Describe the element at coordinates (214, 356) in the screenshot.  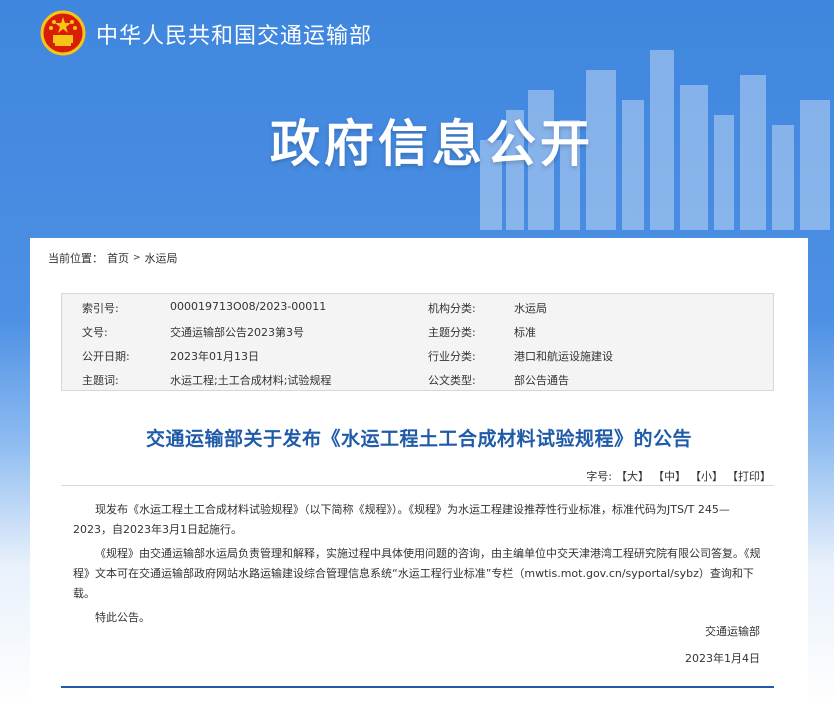
I see `info-value: 2023年01月13日` at that location.